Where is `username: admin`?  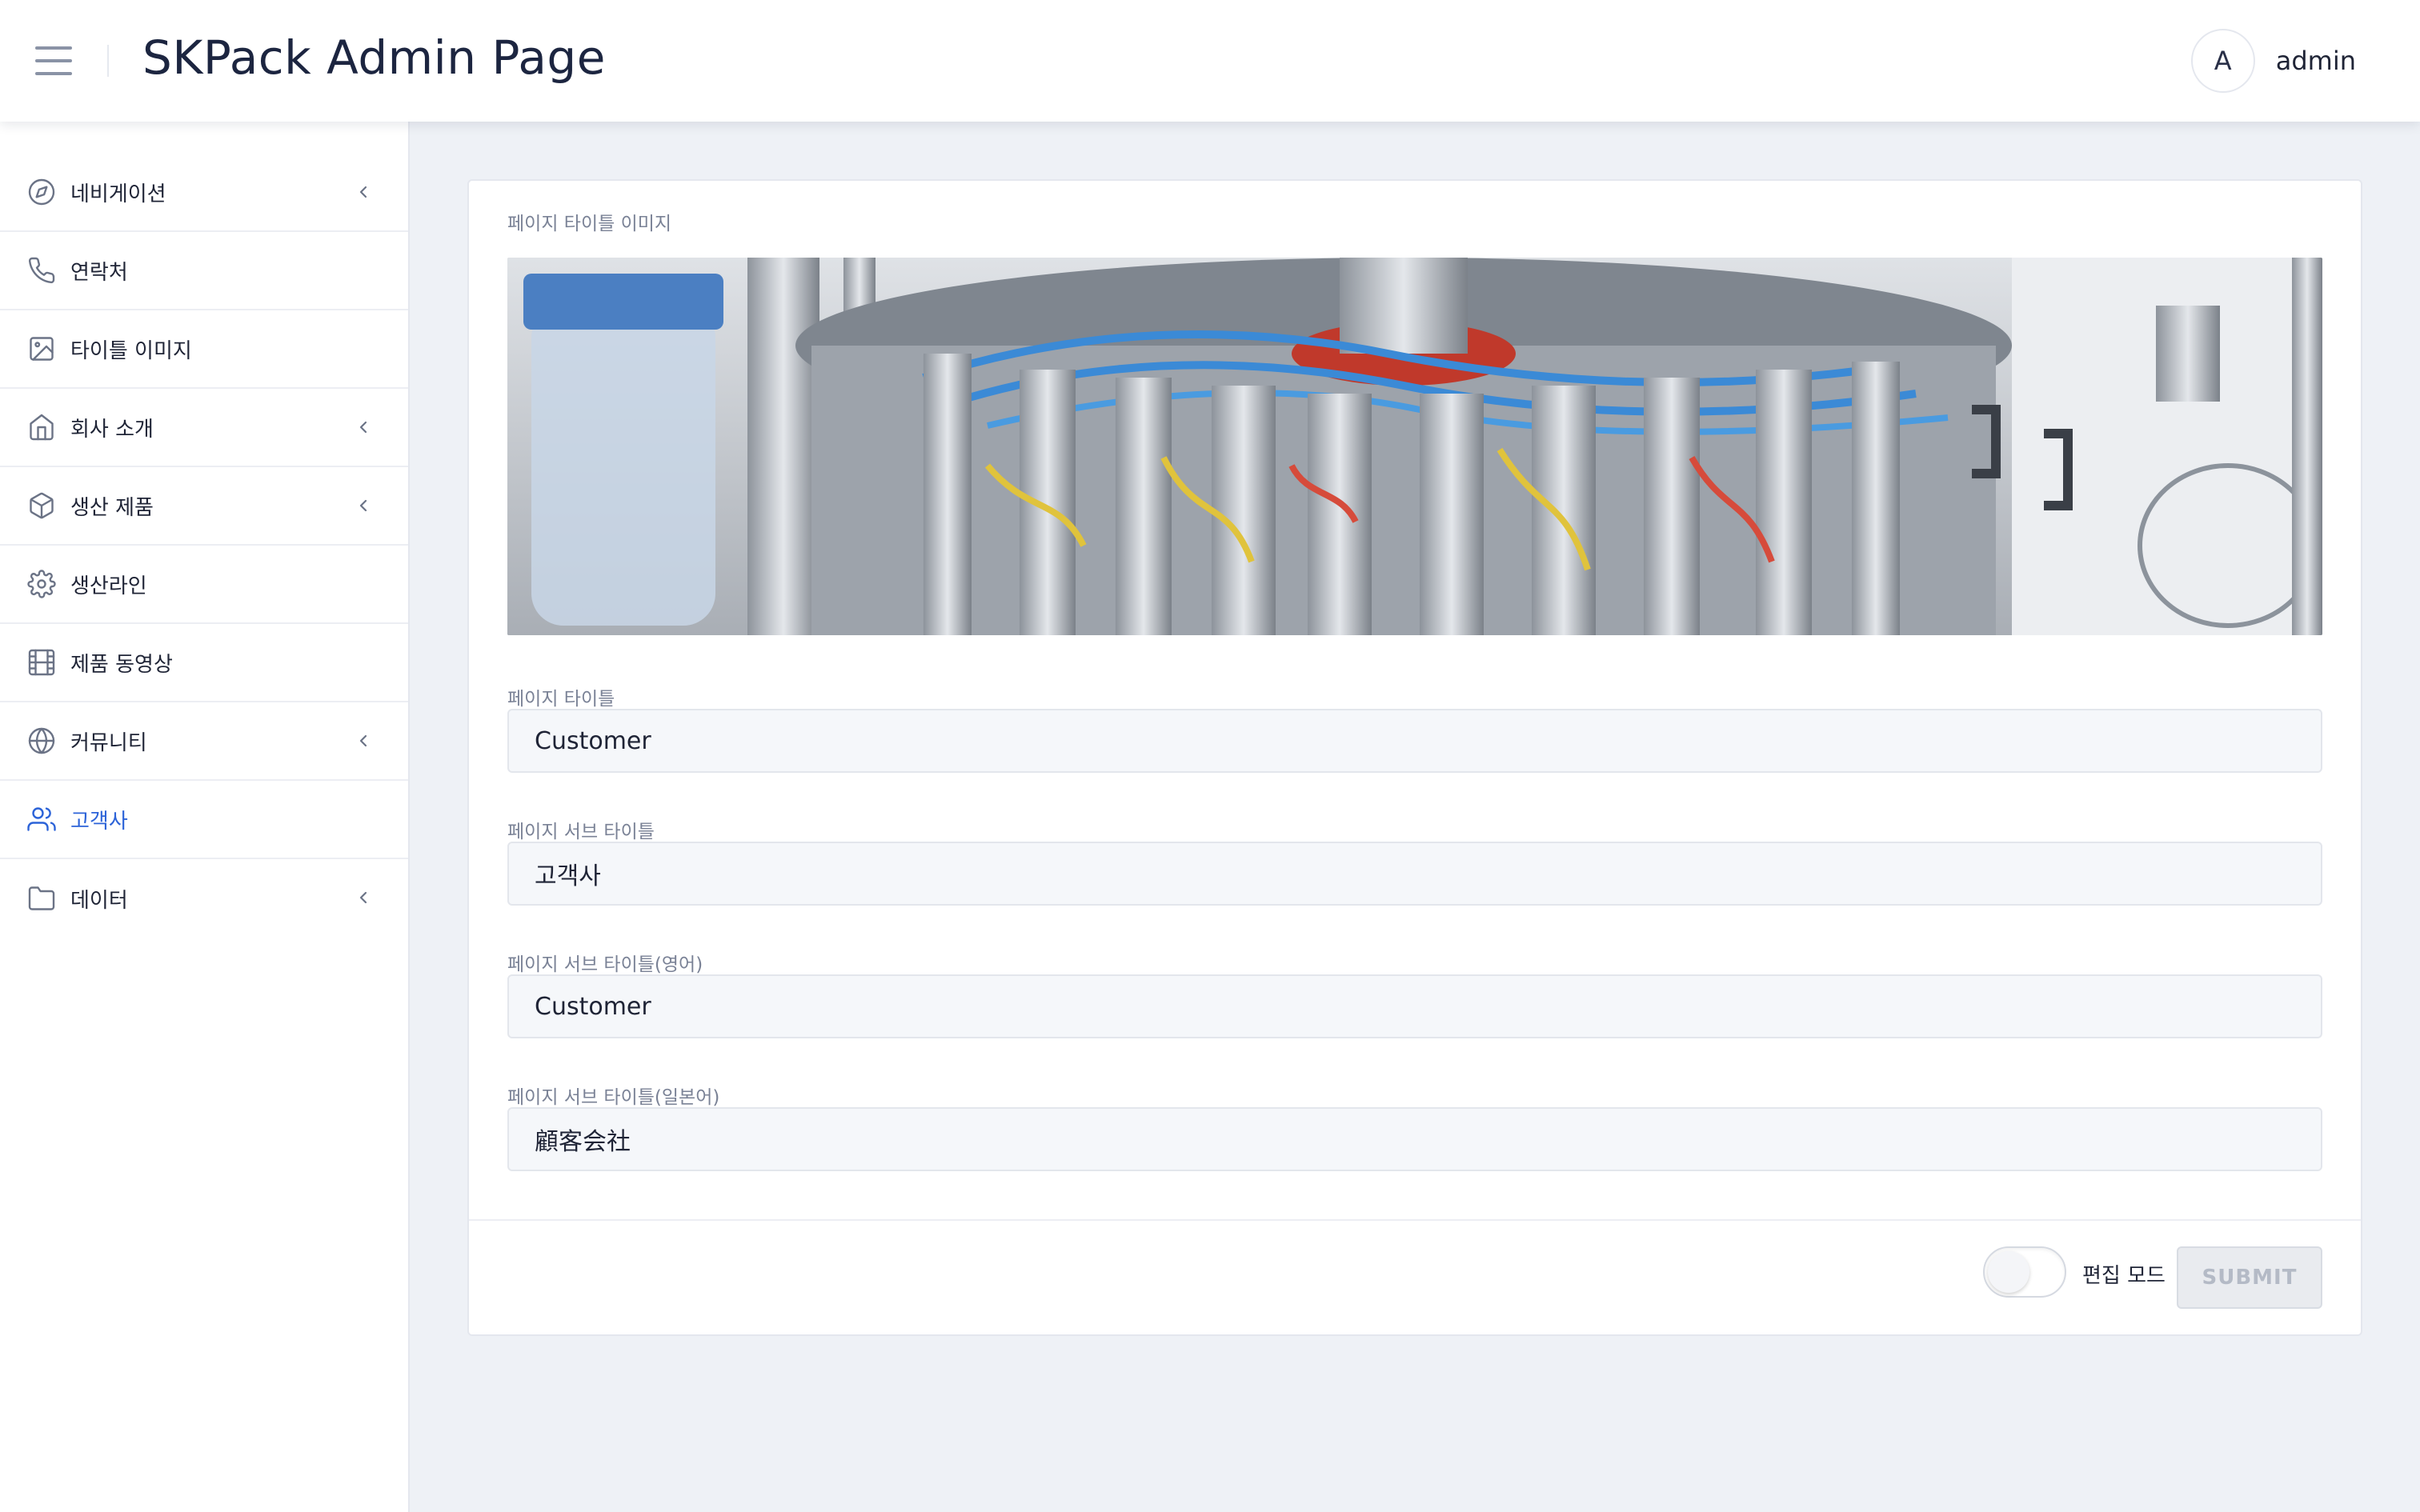 username: admin is located at coordinates (2316, 61).